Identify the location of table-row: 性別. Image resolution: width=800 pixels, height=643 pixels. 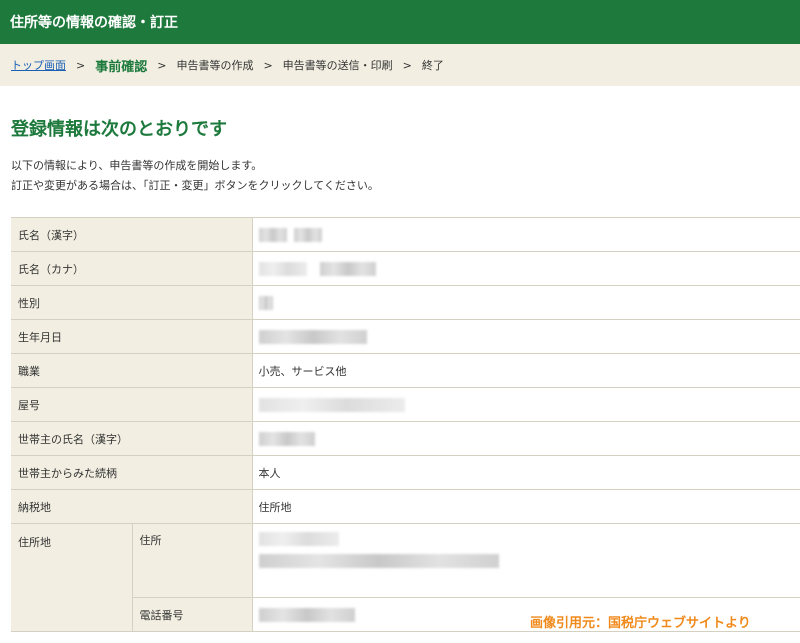
(405, 302).